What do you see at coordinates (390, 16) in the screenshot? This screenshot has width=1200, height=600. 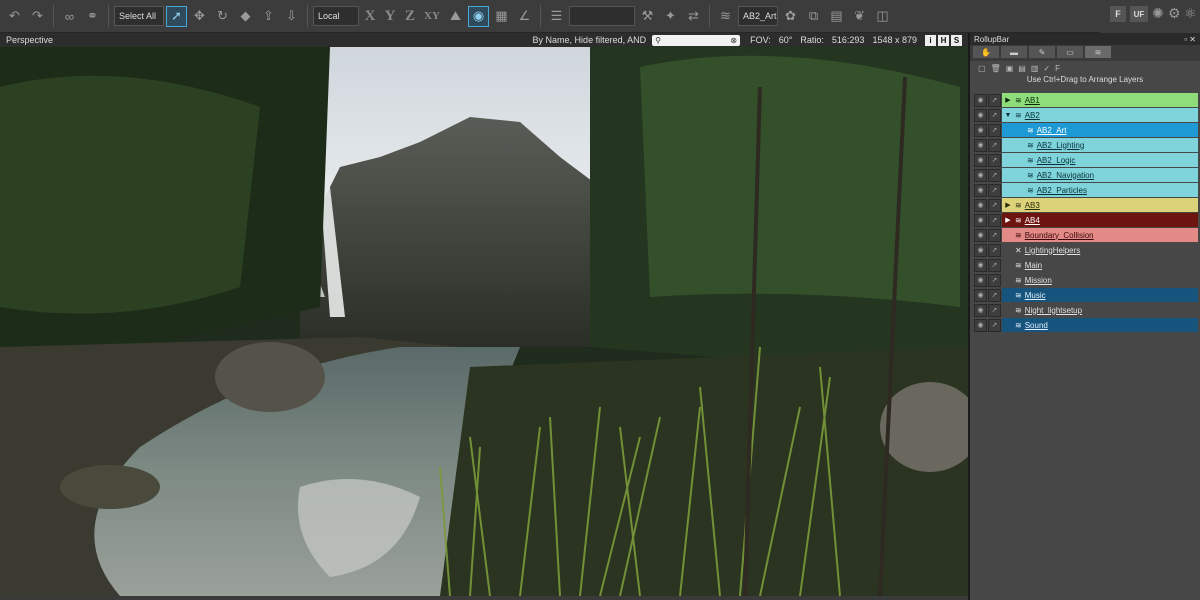 I see `axis-y-button: Y` at bounding box center [390, 16].